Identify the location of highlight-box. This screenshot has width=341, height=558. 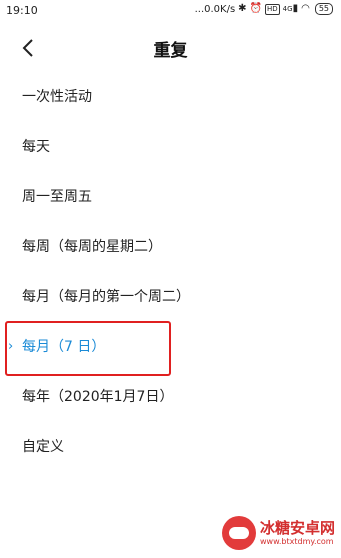
(88, 348).